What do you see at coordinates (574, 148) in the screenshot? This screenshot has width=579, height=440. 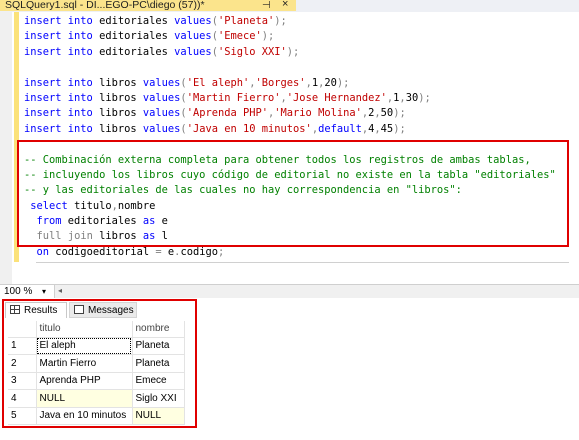 I see `editor-vertical-scrollbar` at bounding box center [574, 148].